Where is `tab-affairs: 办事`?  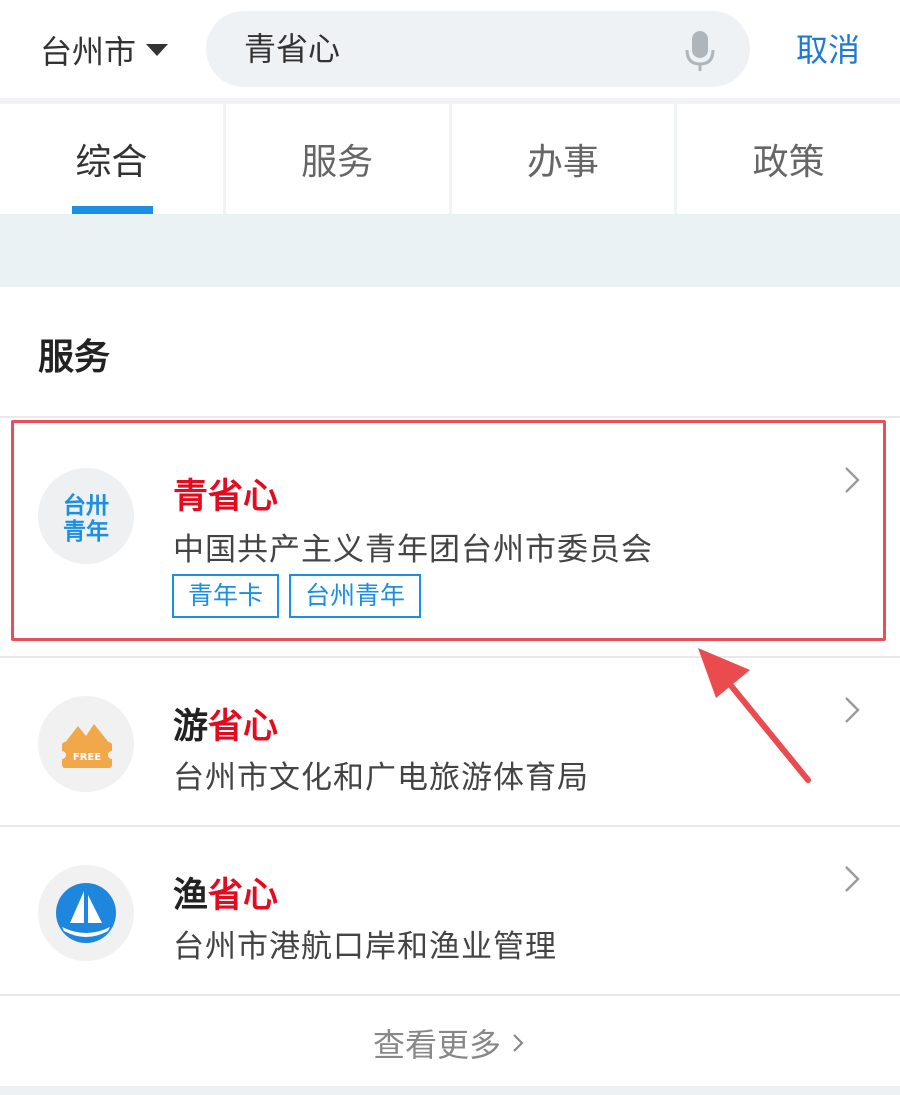 tab-affairs: 办事 is located at coordinates (565, 159).